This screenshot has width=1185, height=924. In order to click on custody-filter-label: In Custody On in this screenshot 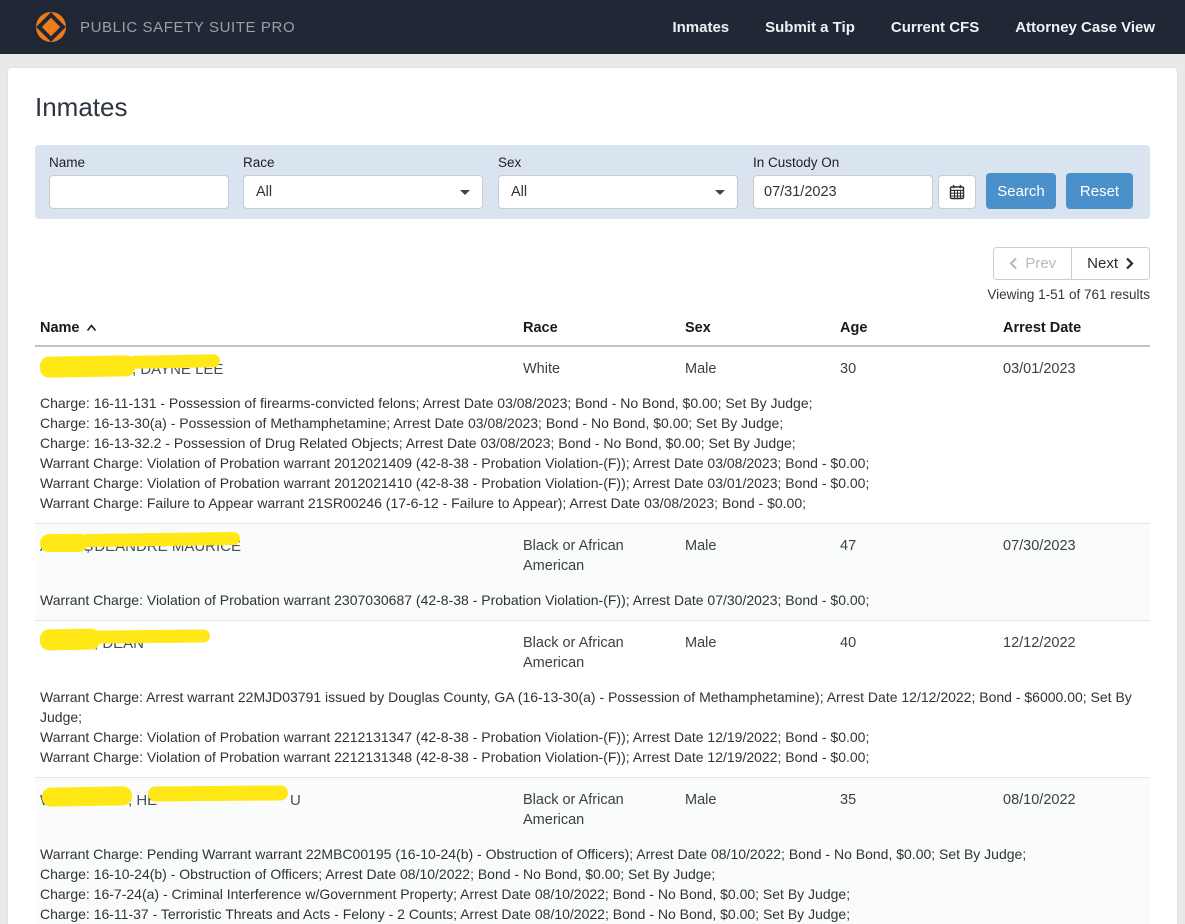, I will do `click(796, 162)`.